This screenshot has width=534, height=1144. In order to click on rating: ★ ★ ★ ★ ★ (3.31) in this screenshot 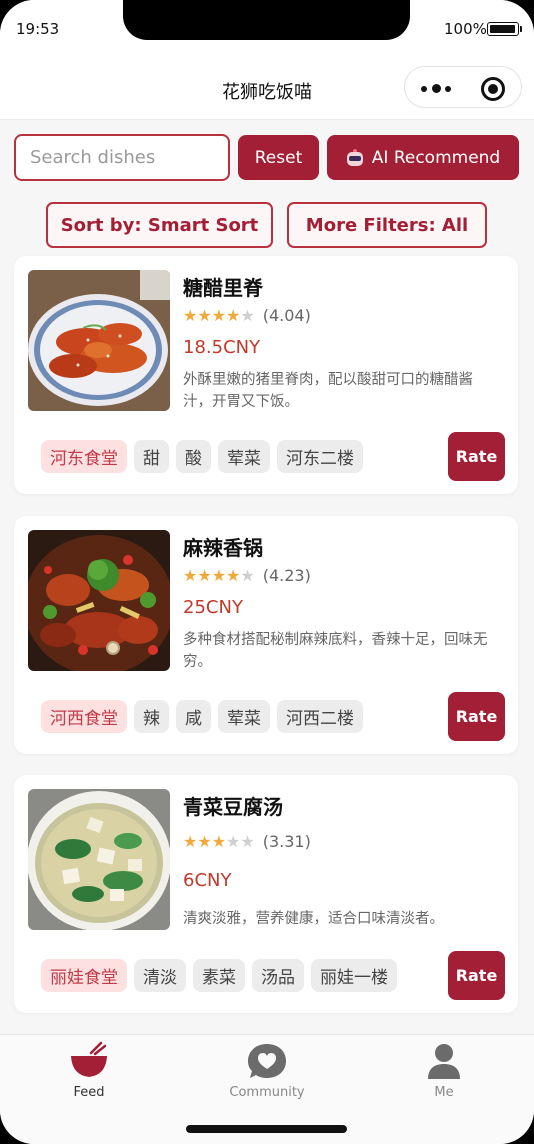, I will do `click(247, 841)`.